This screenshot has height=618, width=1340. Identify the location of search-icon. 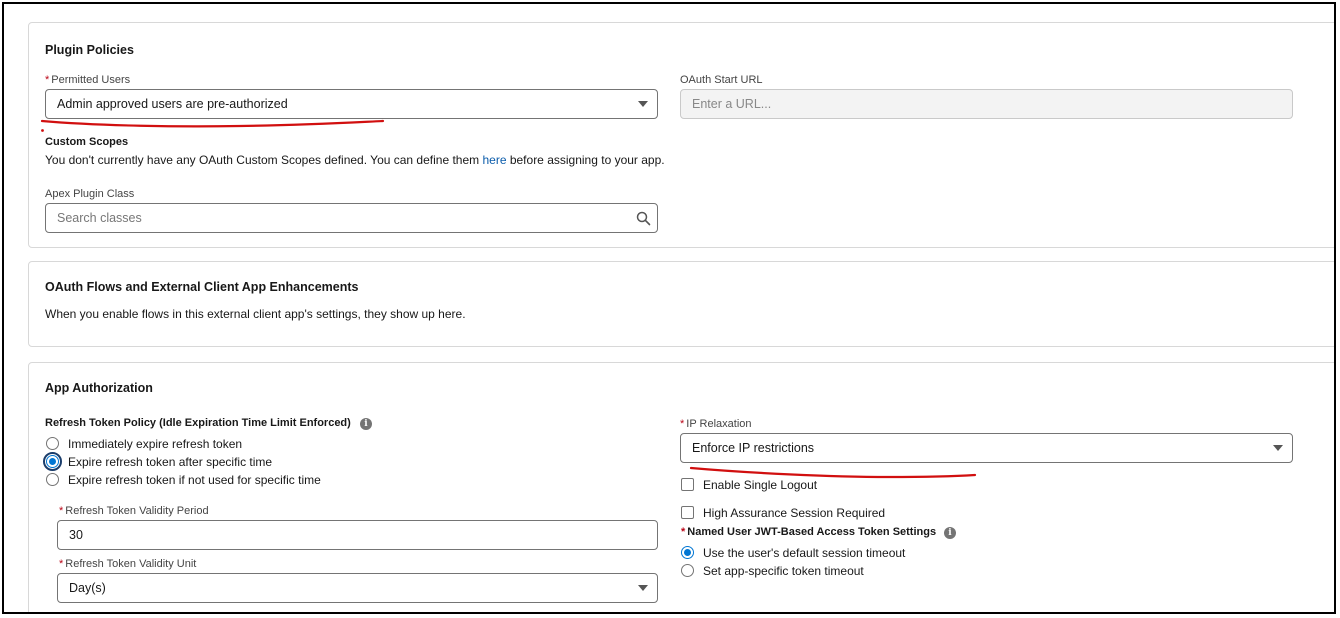
(643, 218).